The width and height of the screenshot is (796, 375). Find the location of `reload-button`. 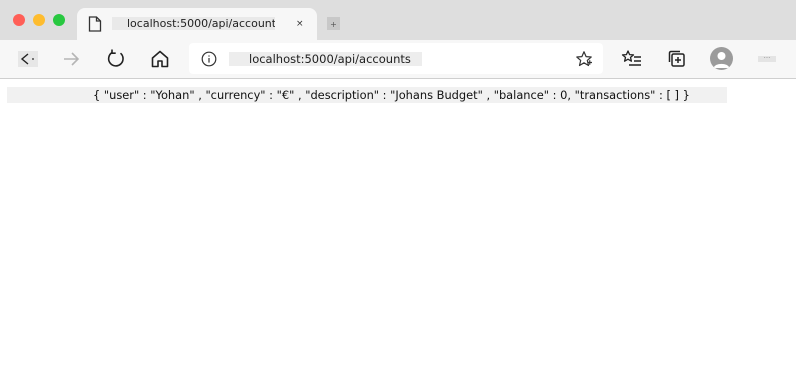

reload-button is located at coordinates (116, 59).